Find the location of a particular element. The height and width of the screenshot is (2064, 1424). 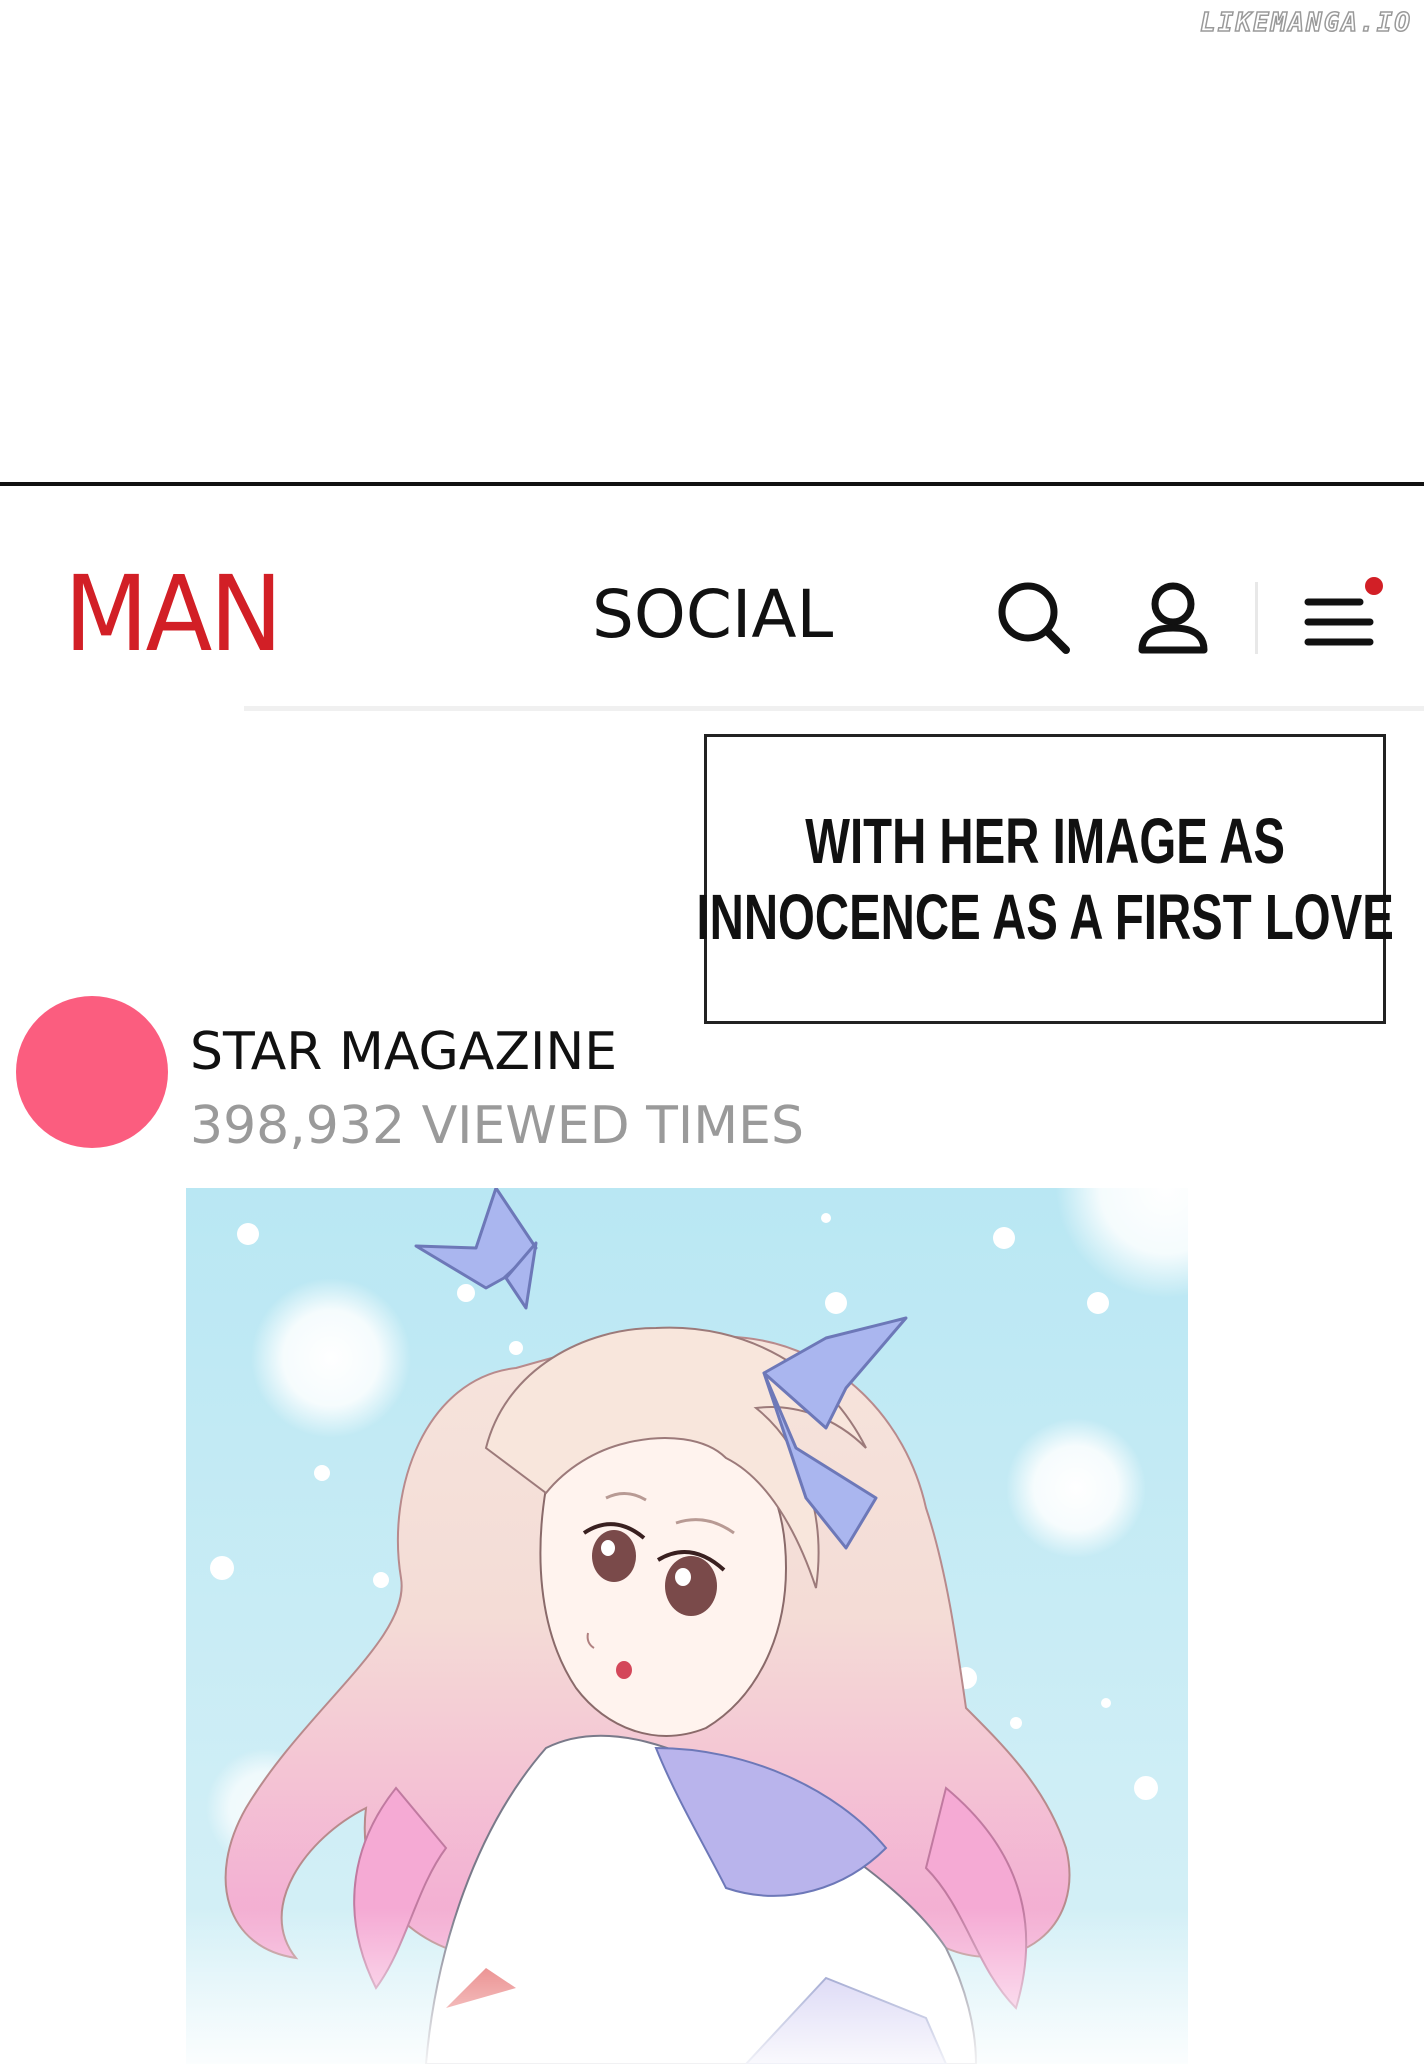

header-divider is located at coordinates (1256, 618).